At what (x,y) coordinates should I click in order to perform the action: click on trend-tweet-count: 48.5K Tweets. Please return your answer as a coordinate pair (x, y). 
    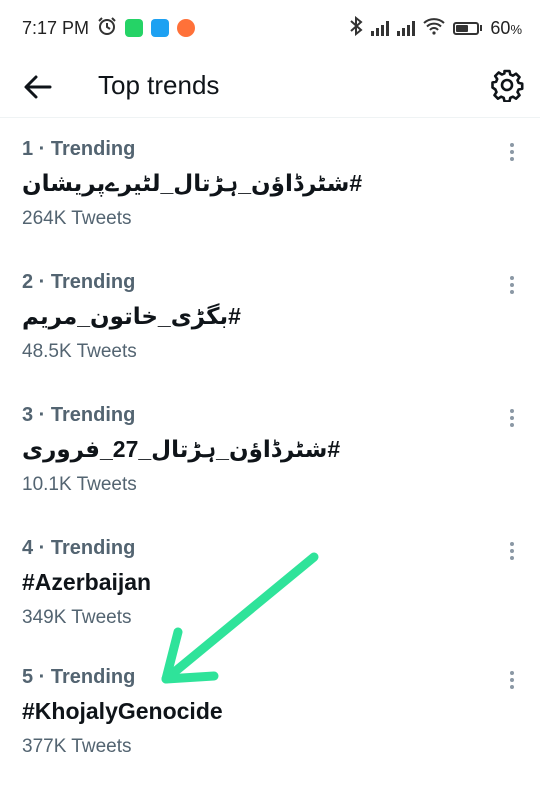
    Looking at the image, I should click on (79, 351).